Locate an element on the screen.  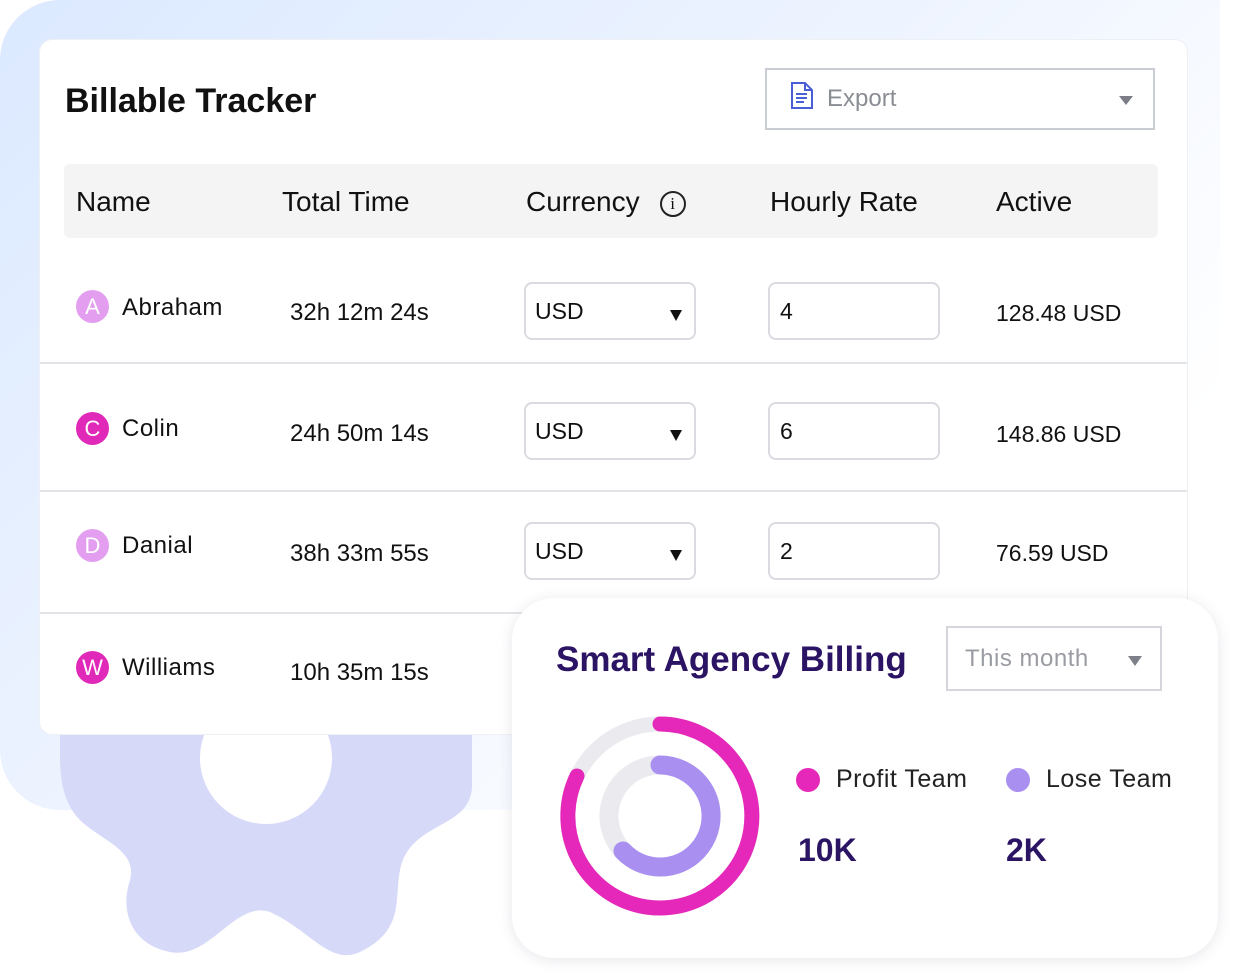
legend-label: Lose Team is located at coordinates (1109, 779).